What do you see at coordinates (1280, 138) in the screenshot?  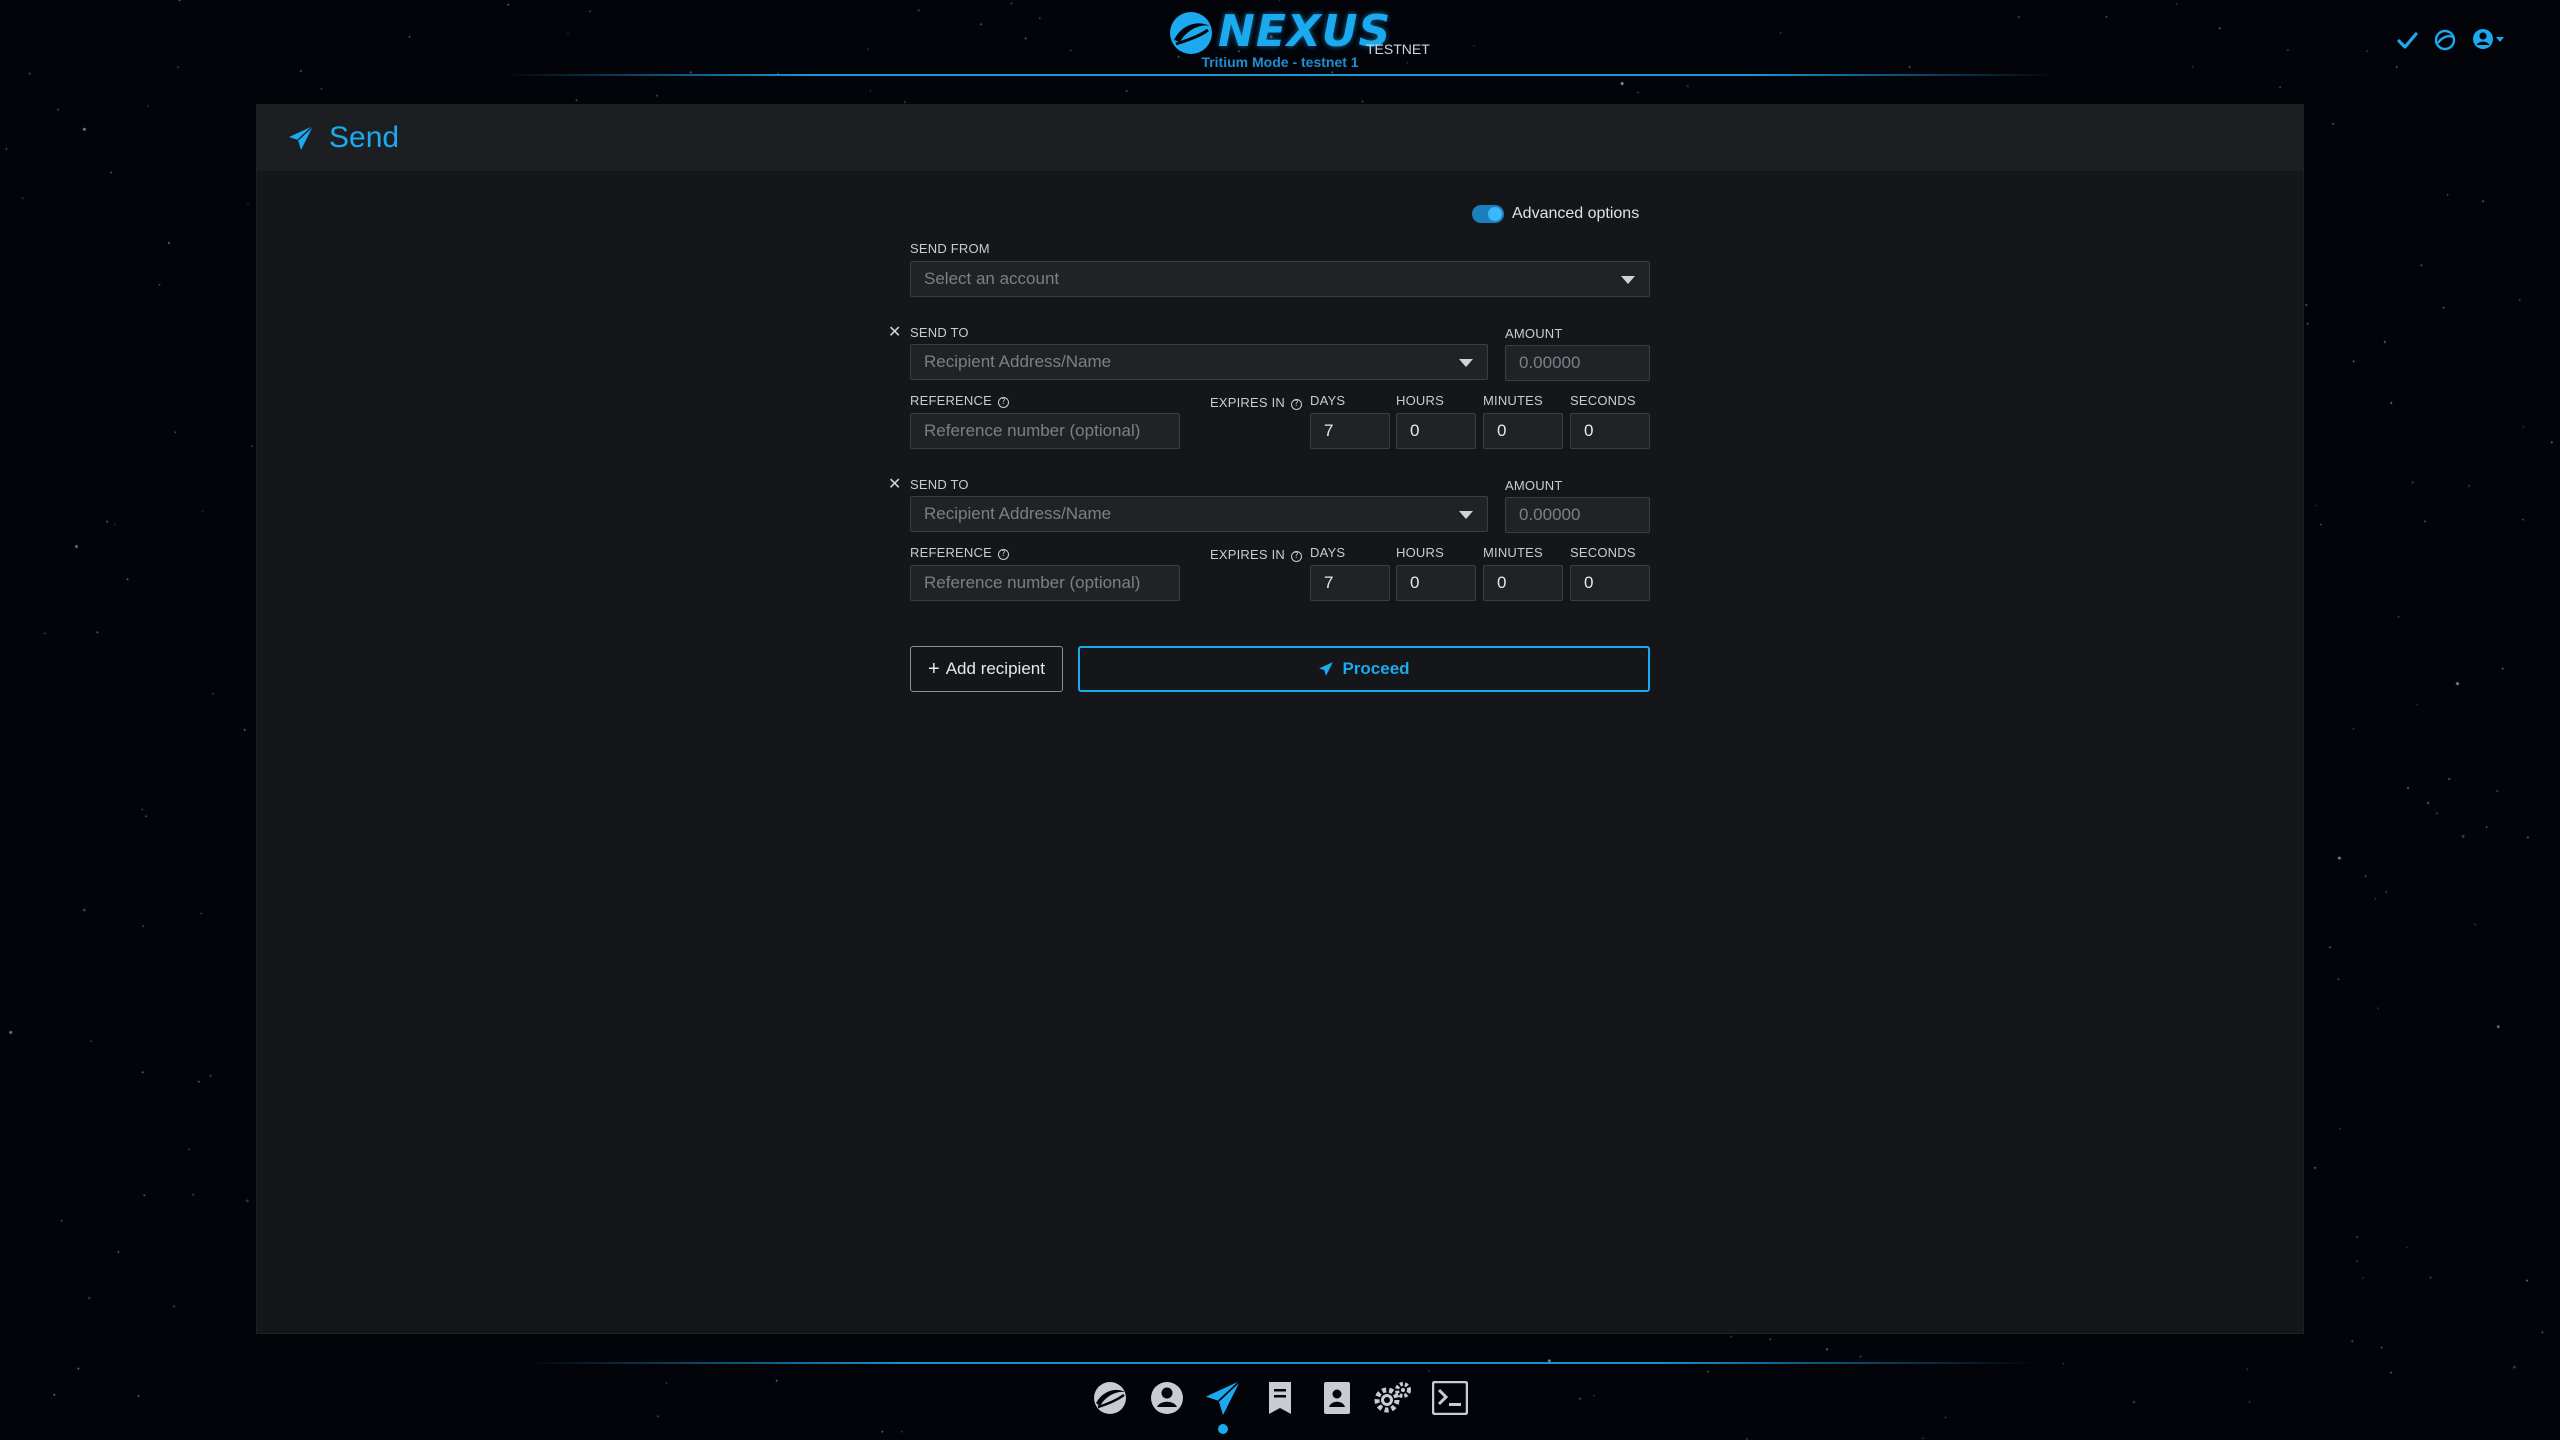 I see `panel-header: Send` at bounding box center [1280, 138].